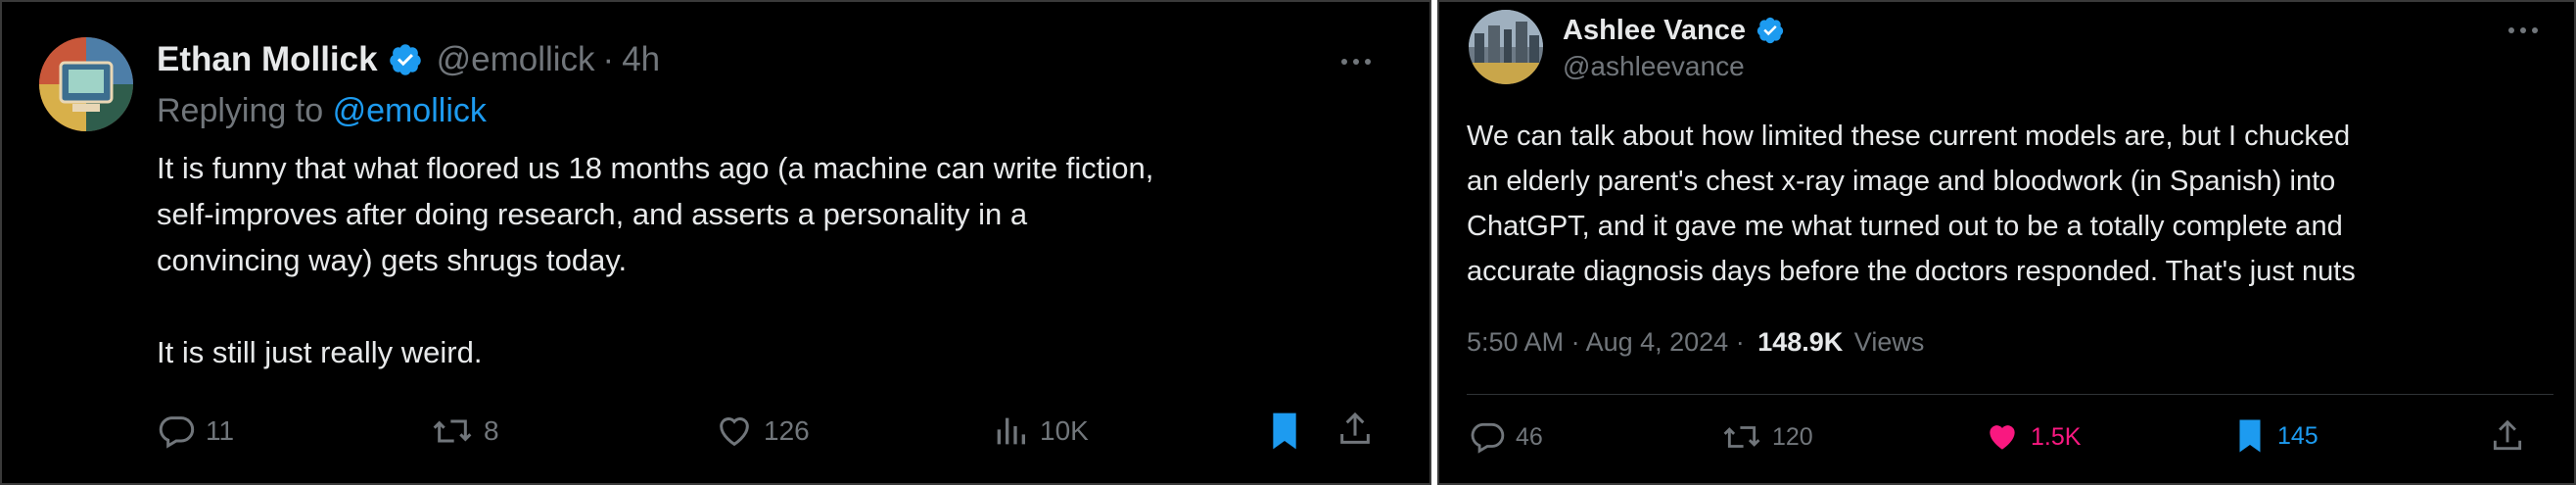  Describe the element at coordinates (1800, 342) in the screenshot. I see `views-count: 148.9K` at that location.